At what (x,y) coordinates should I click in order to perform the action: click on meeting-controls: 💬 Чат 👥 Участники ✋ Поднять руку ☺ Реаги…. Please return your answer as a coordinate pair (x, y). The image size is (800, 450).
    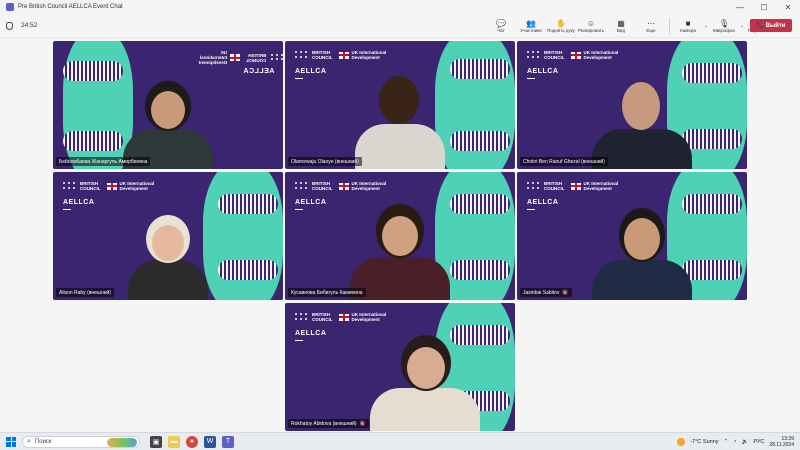
    Looking at the image, I should click on (630, 26).